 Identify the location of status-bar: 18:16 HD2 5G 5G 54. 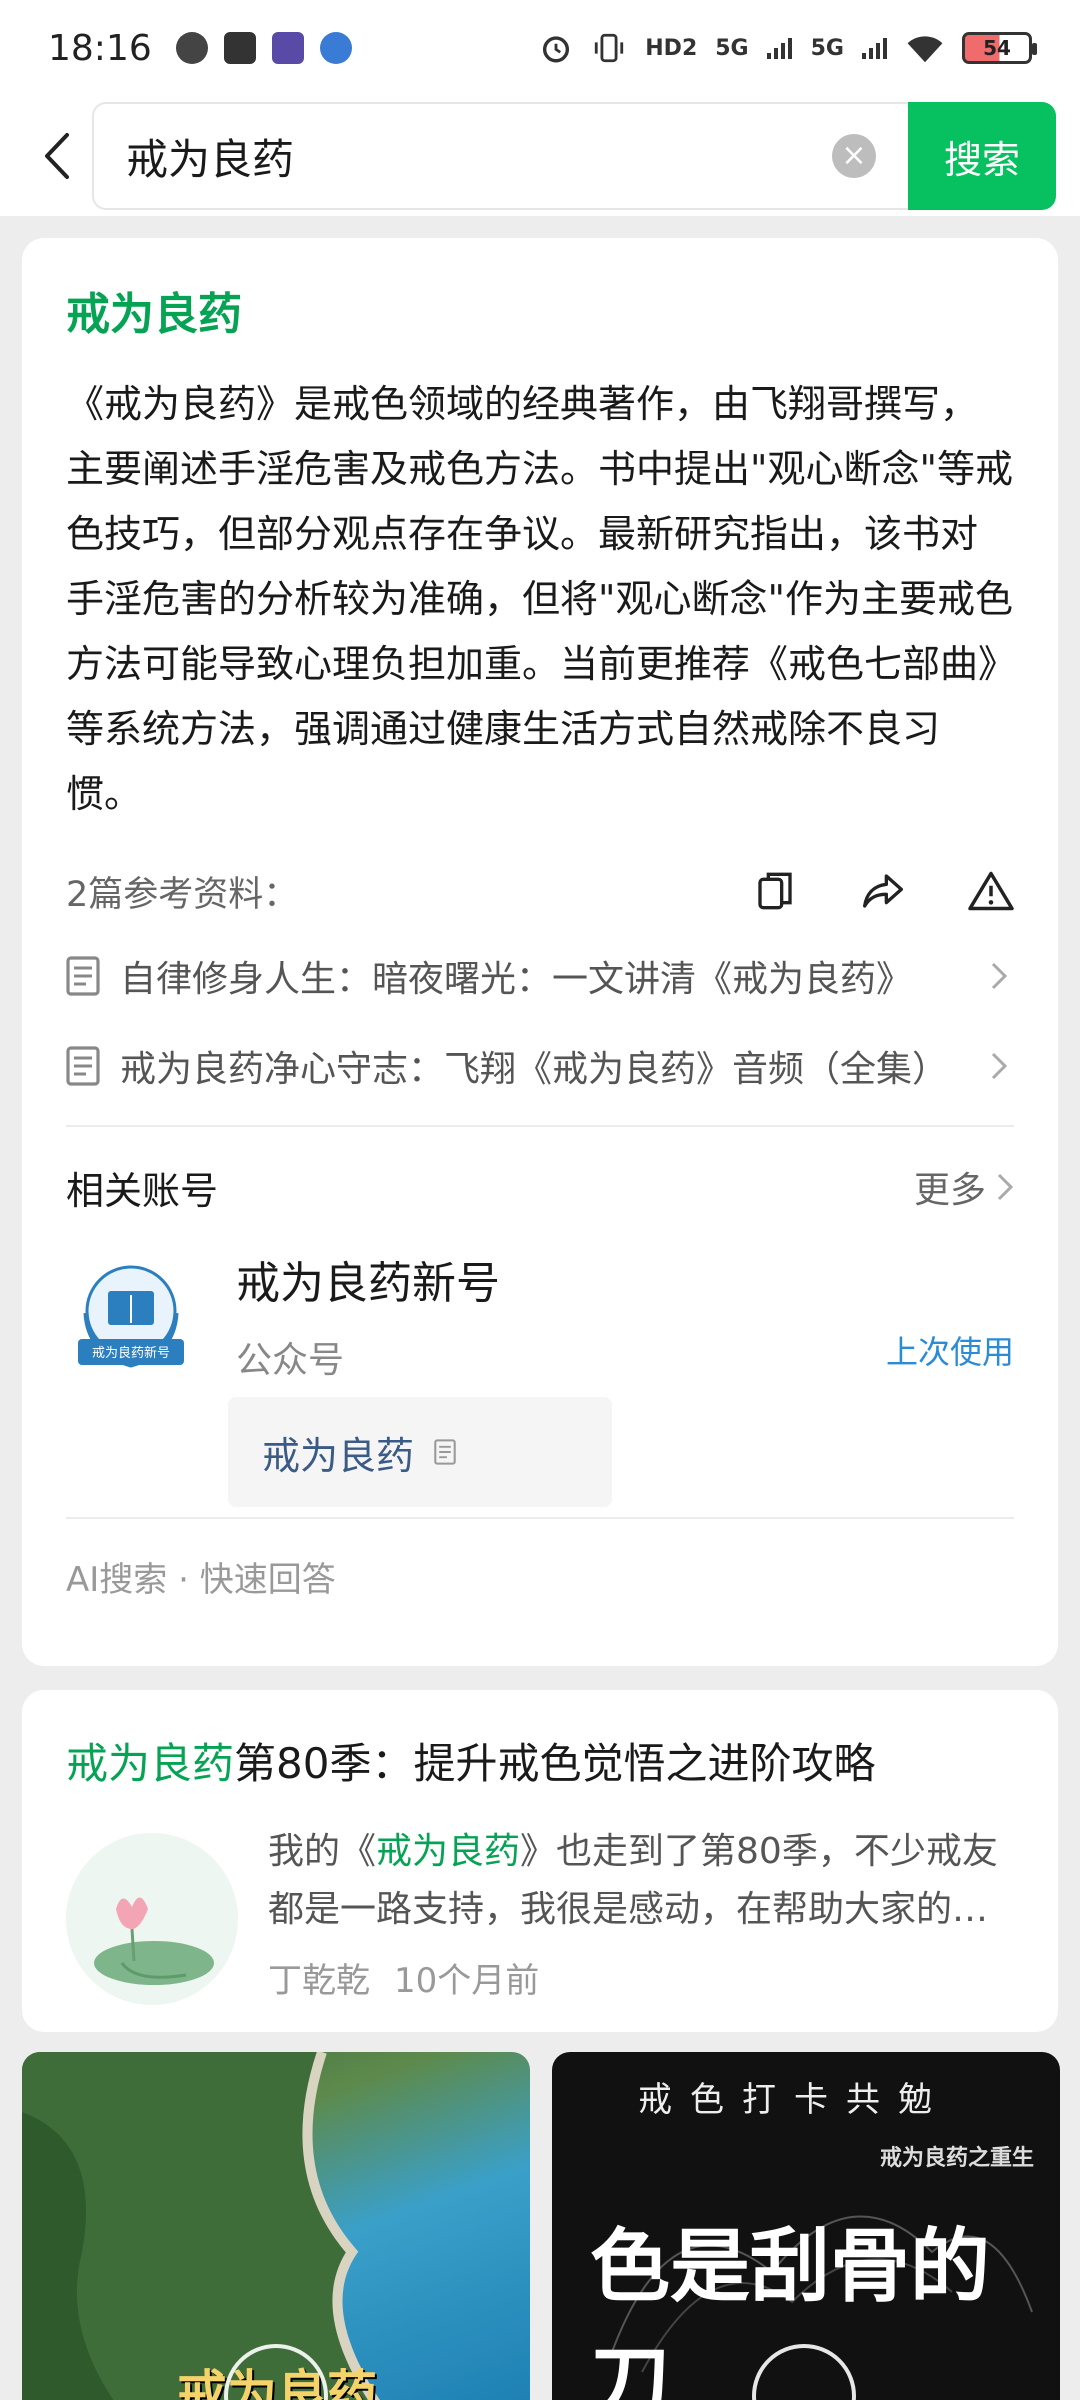
(540, 48).